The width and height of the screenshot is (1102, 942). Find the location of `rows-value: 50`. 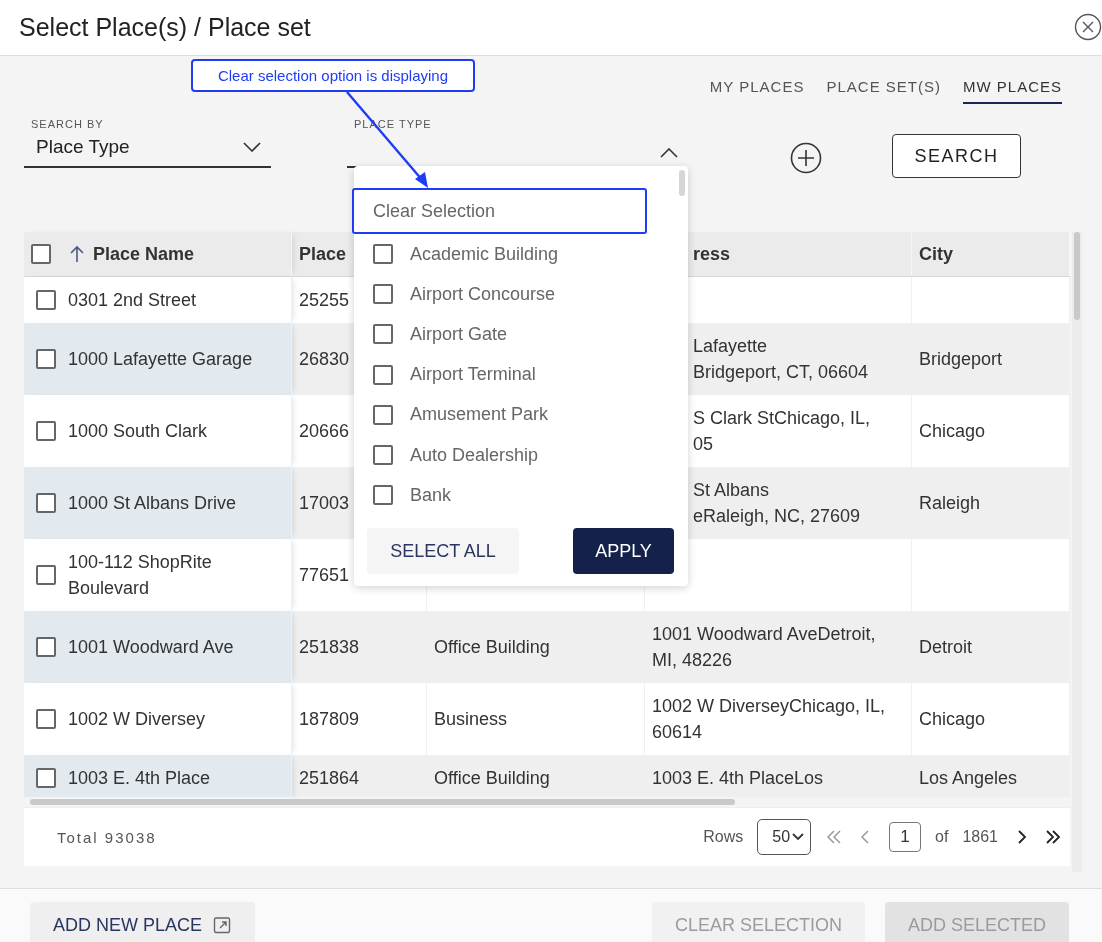

rows-value: 50 is located at coordinates (781, 837).